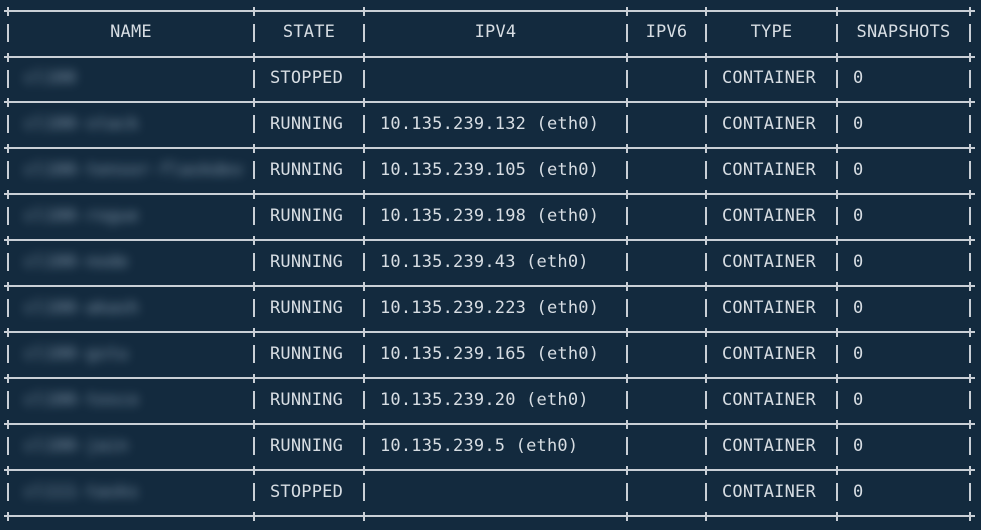 The image size is (981, 530). Describe the element at coordinates (501, 492) in the screenshot. I see `ipv4-cell` at that location.